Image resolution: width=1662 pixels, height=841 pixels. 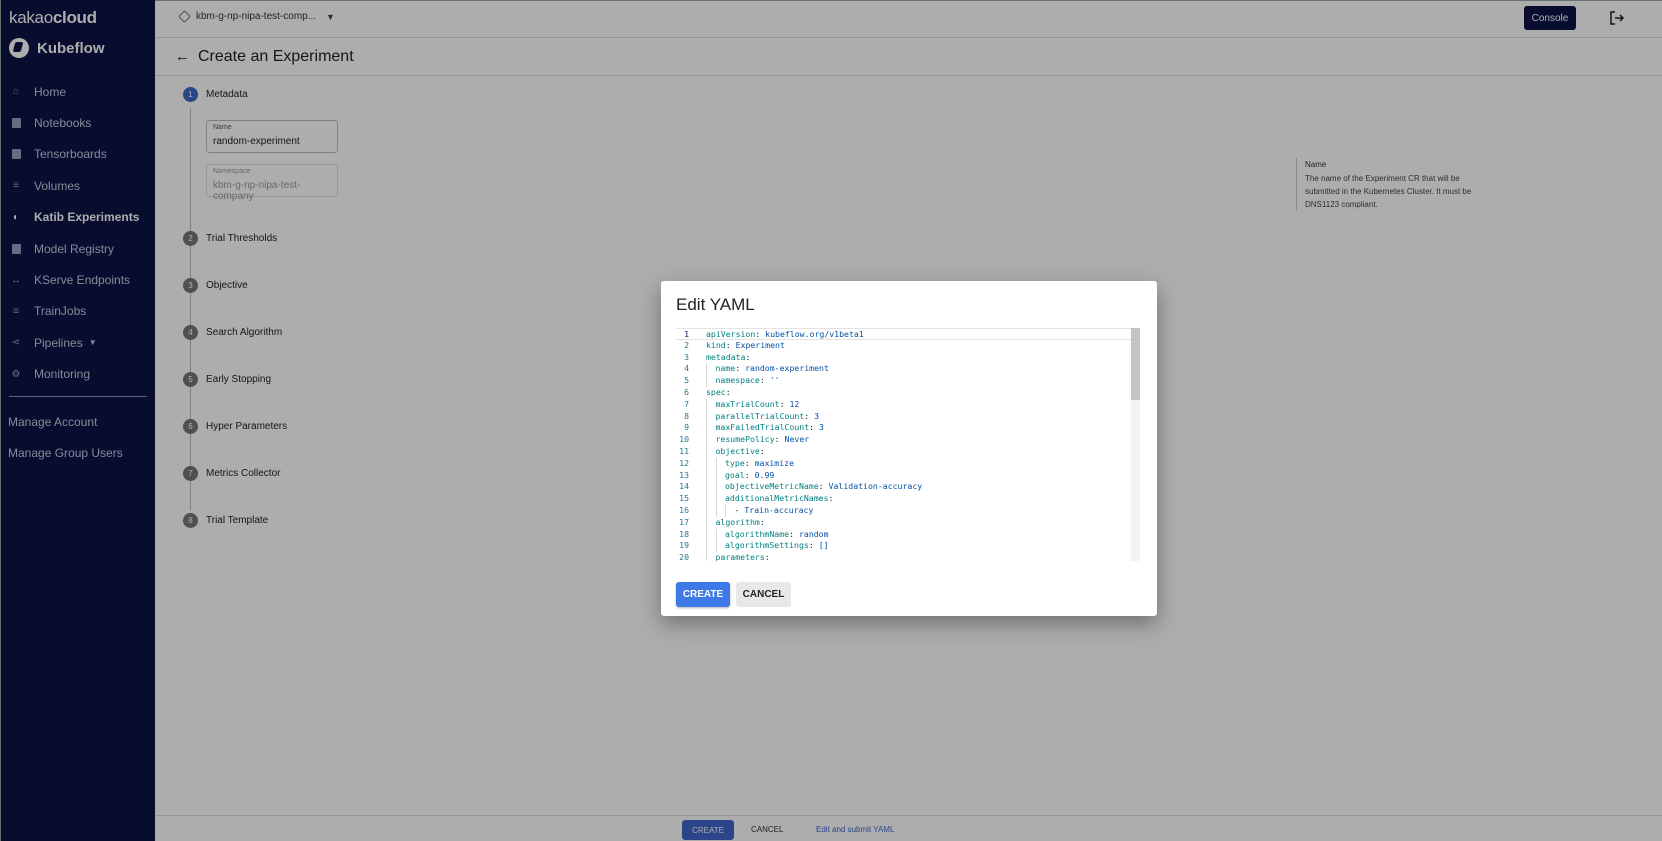 What do you see at coordinates (716, 344) in the screenshot?
I see `yaml-key: kind` at bounding box center [716, 344].